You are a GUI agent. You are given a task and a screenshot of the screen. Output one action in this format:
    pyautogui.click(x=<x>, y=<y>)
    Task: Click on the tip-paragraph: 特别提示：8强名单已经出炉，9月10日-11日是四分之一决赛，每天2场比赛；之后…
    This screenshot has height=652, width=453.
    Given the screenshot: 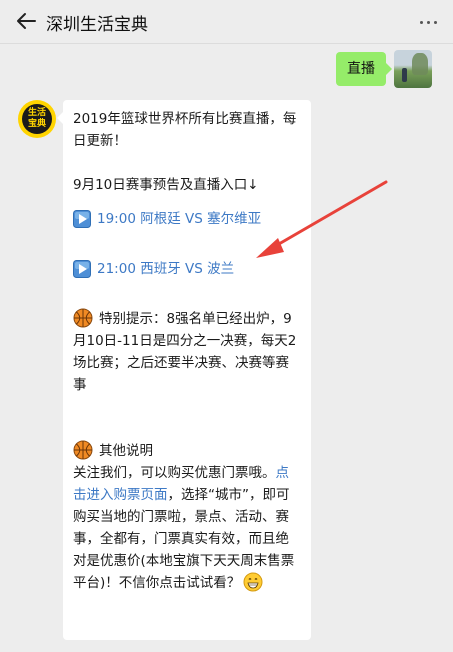 What is the action you would take?
    pyautogui.click(x=187, y=352)
    